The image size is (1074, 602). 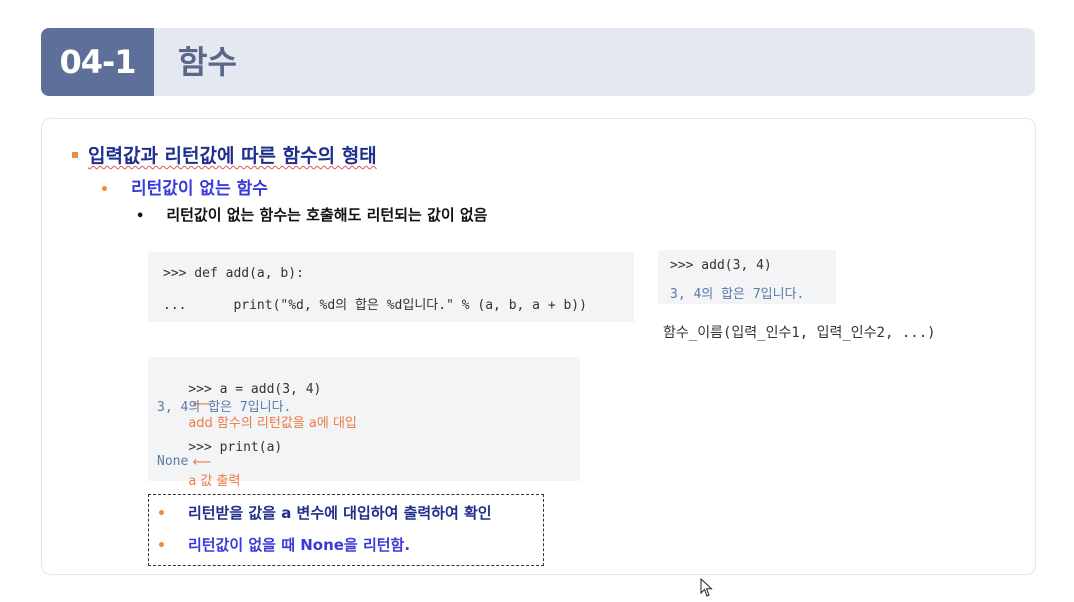 I want to click on section-title: 함수, so click(x=207, y=62).